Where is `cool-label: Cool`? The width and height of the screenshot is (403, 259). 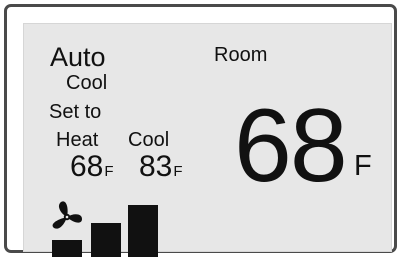 cool-label: Cool is located at coordinates (149, 140).